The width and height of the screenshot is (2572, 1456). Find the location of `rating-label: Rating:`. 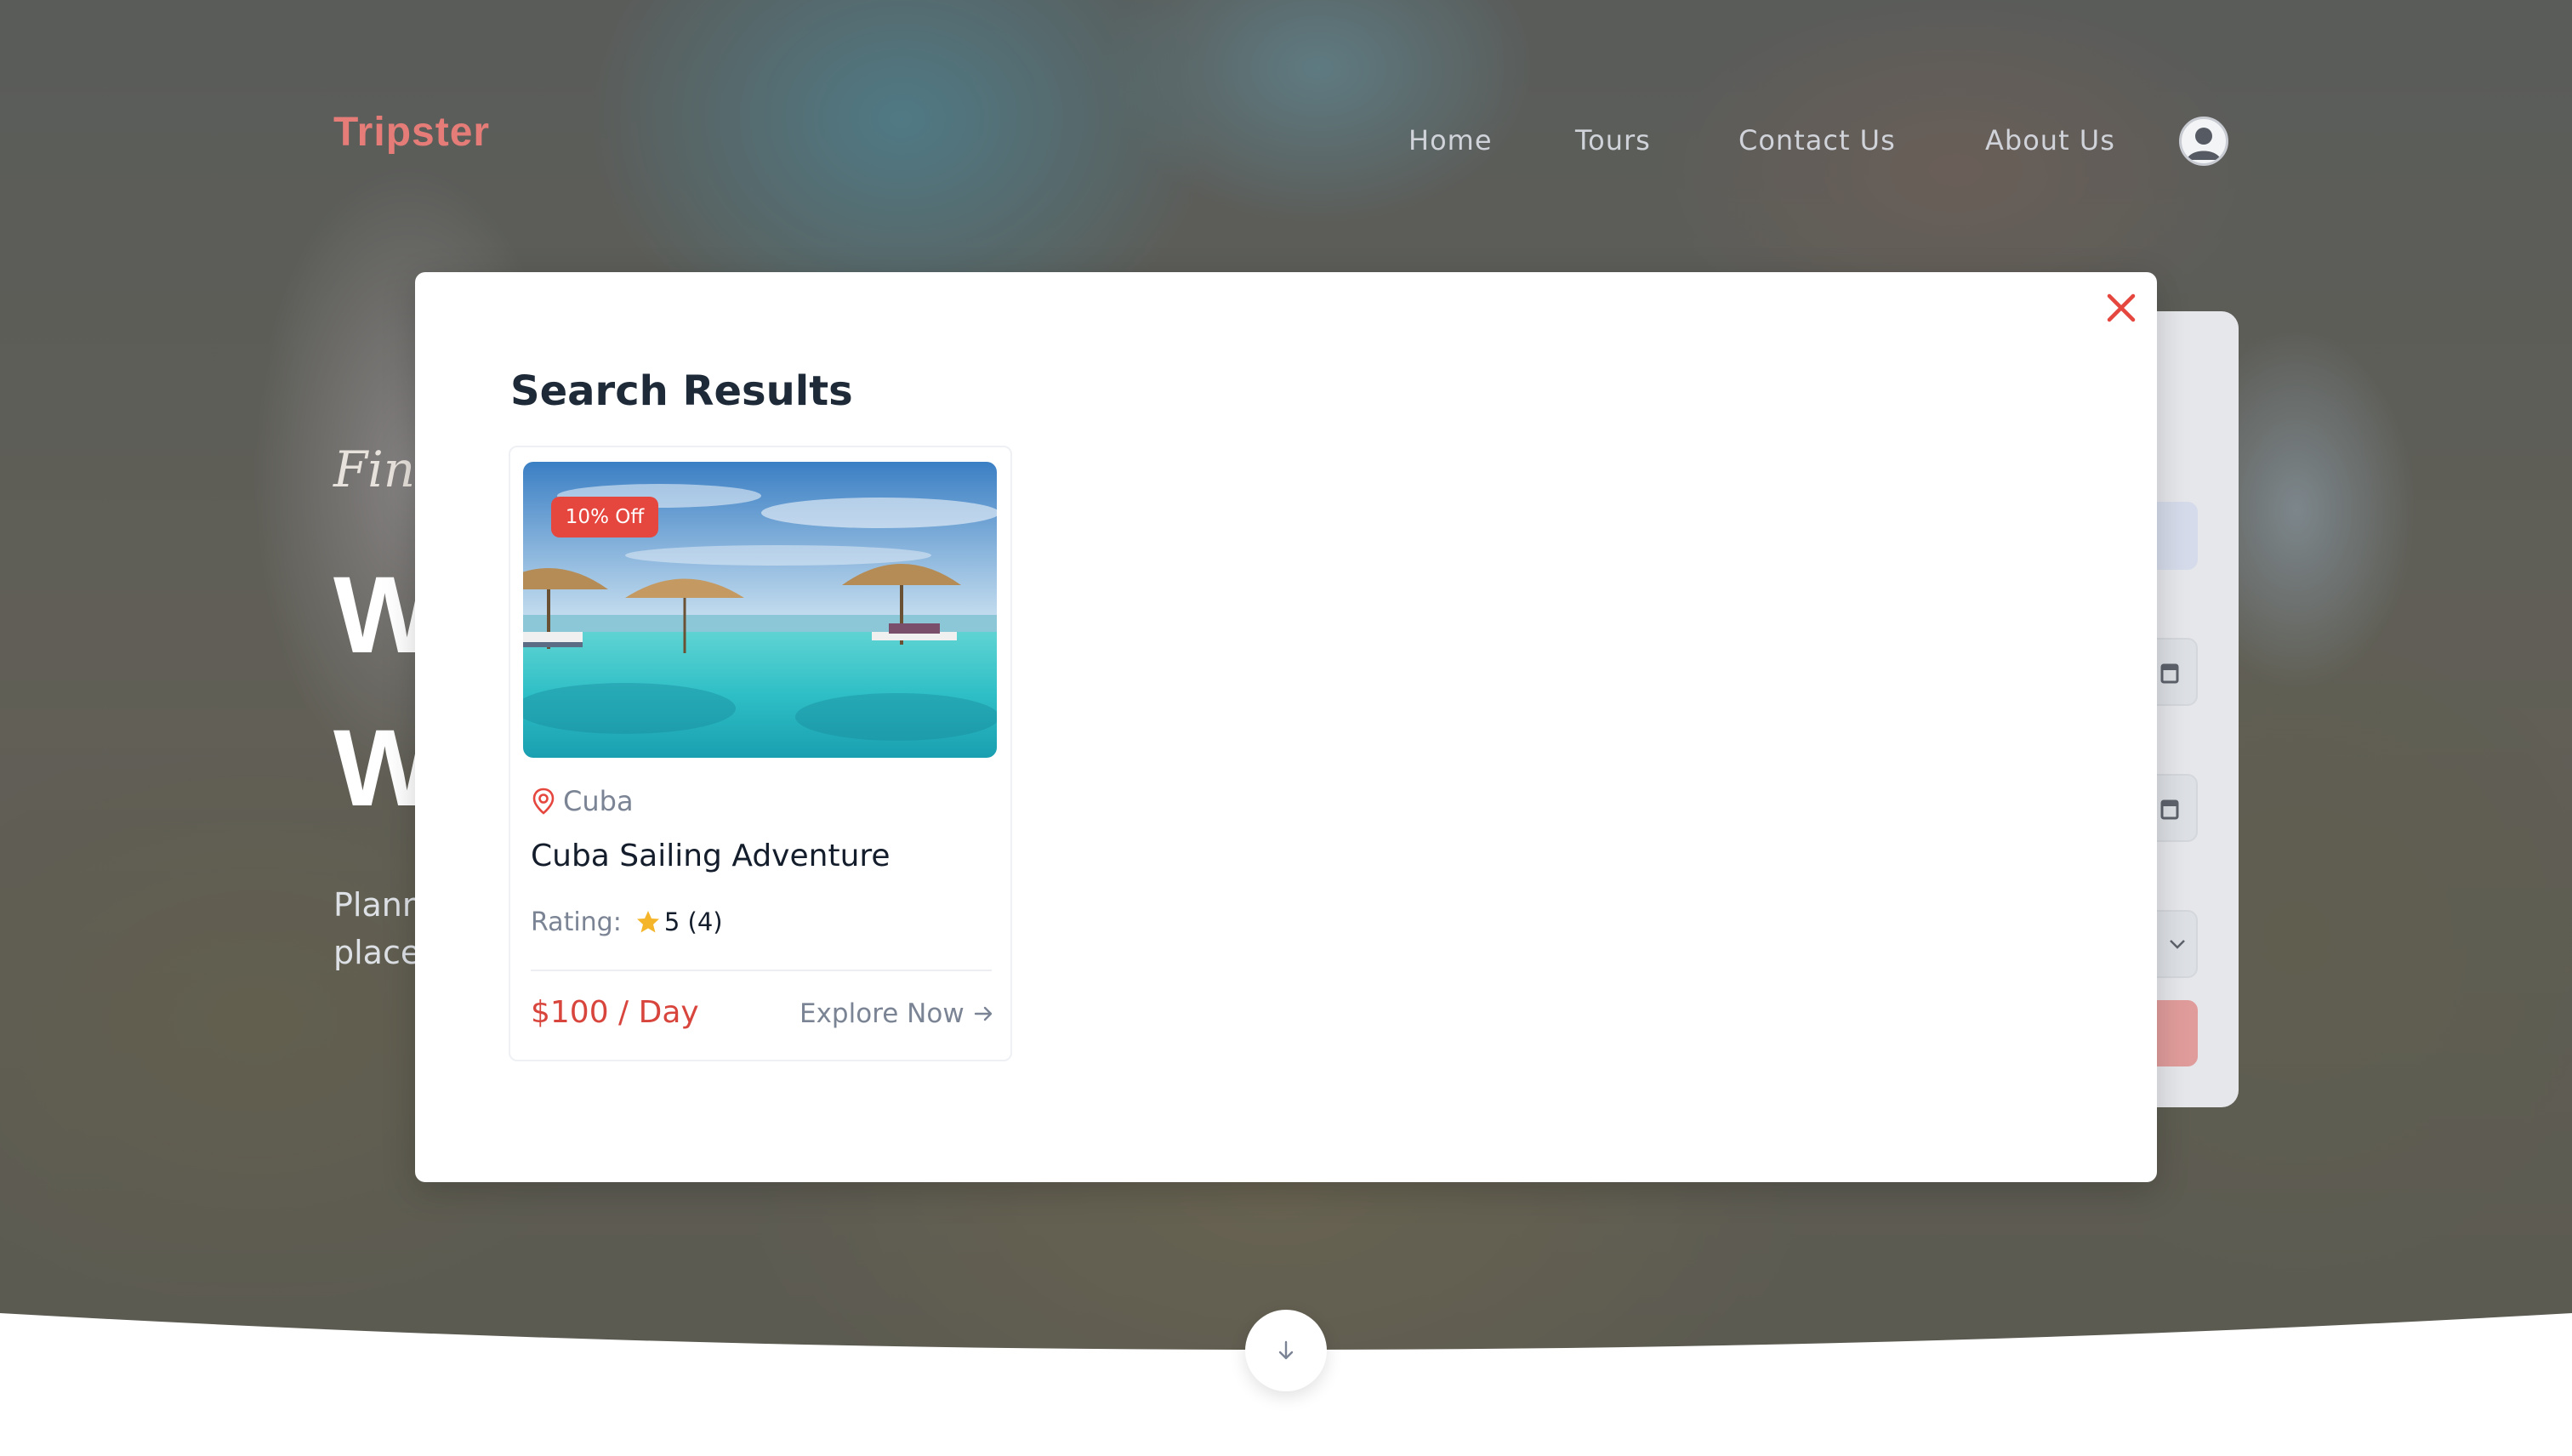

rating-label: Rating: is located at coordinates (577, 922).